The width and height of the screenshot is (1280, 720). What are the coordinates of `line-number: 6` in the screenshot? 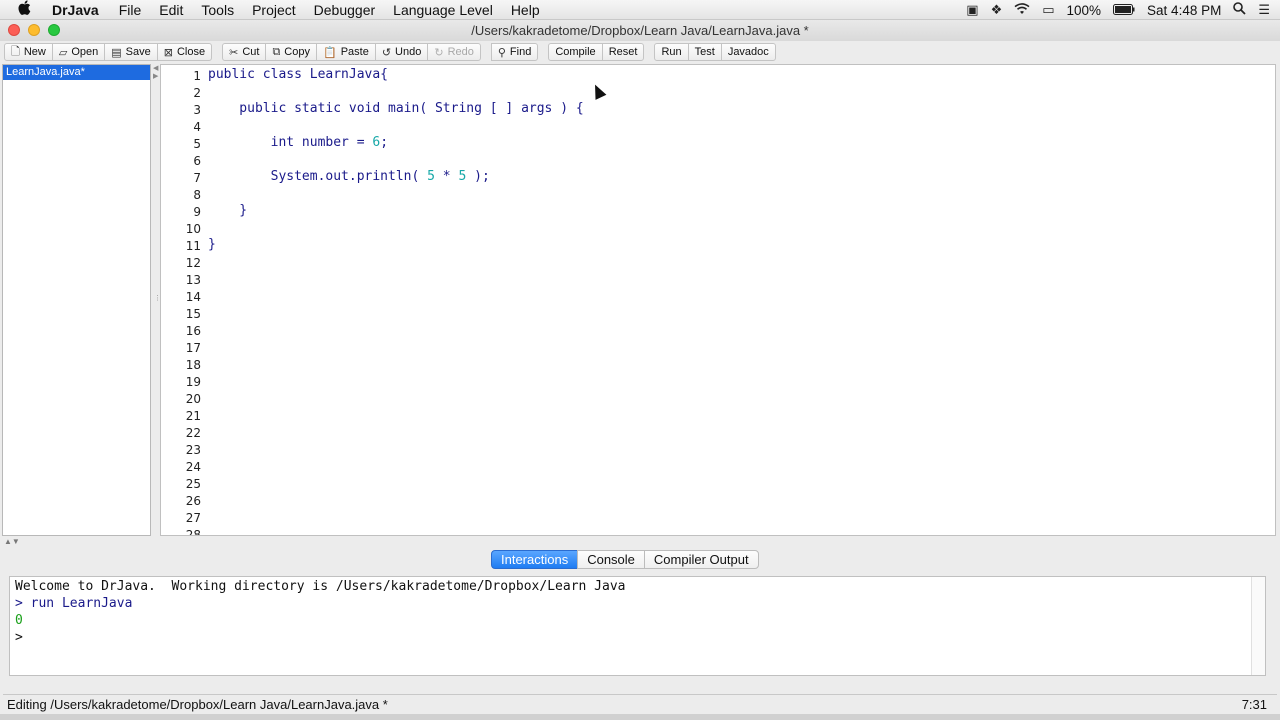 It's located at (197, 161).